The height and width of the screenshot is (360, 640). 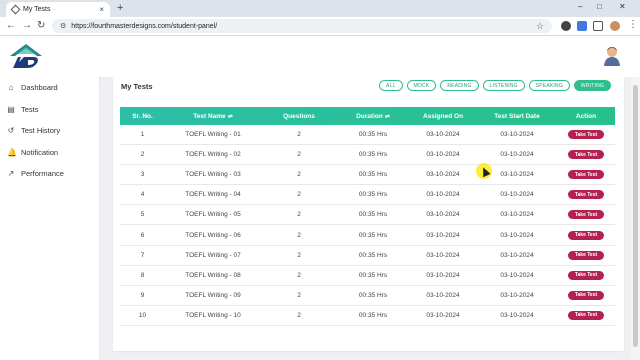 I want to click on filter-mock: MOCK, so click(x=421, y=85).